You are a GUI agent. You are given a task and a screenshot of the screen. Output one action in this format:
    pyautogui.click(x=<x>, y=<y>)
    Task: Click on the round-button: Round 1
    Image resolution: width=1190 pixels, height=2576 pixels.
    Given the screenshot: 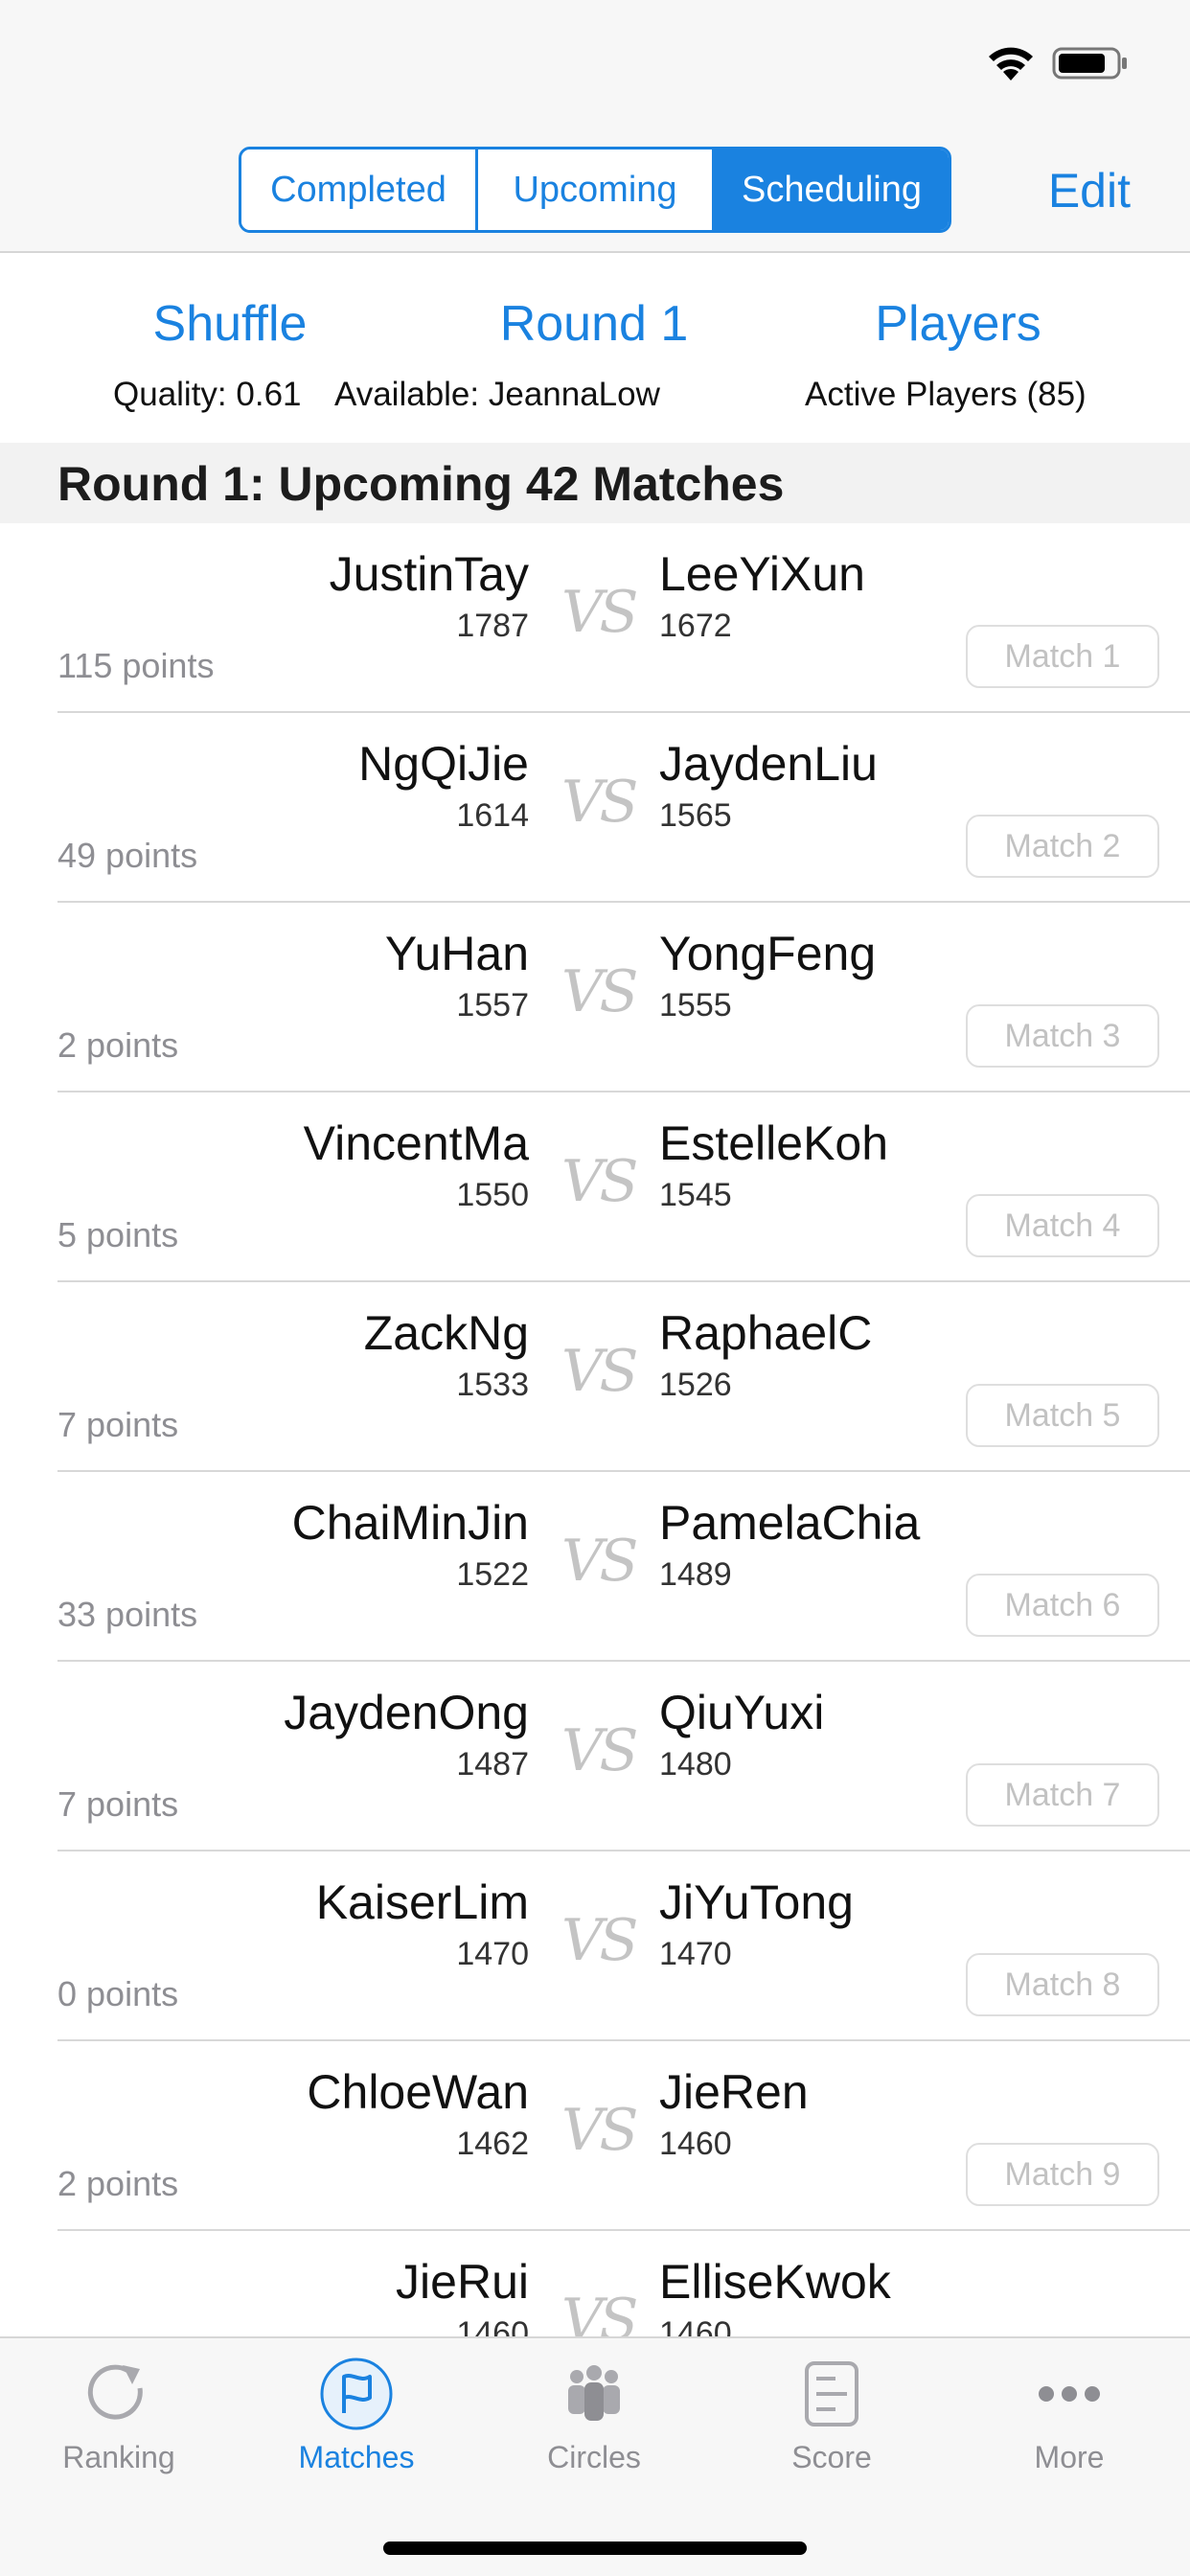 What is the action you would take?
    pyautogui.click(x=594, y=324)
    